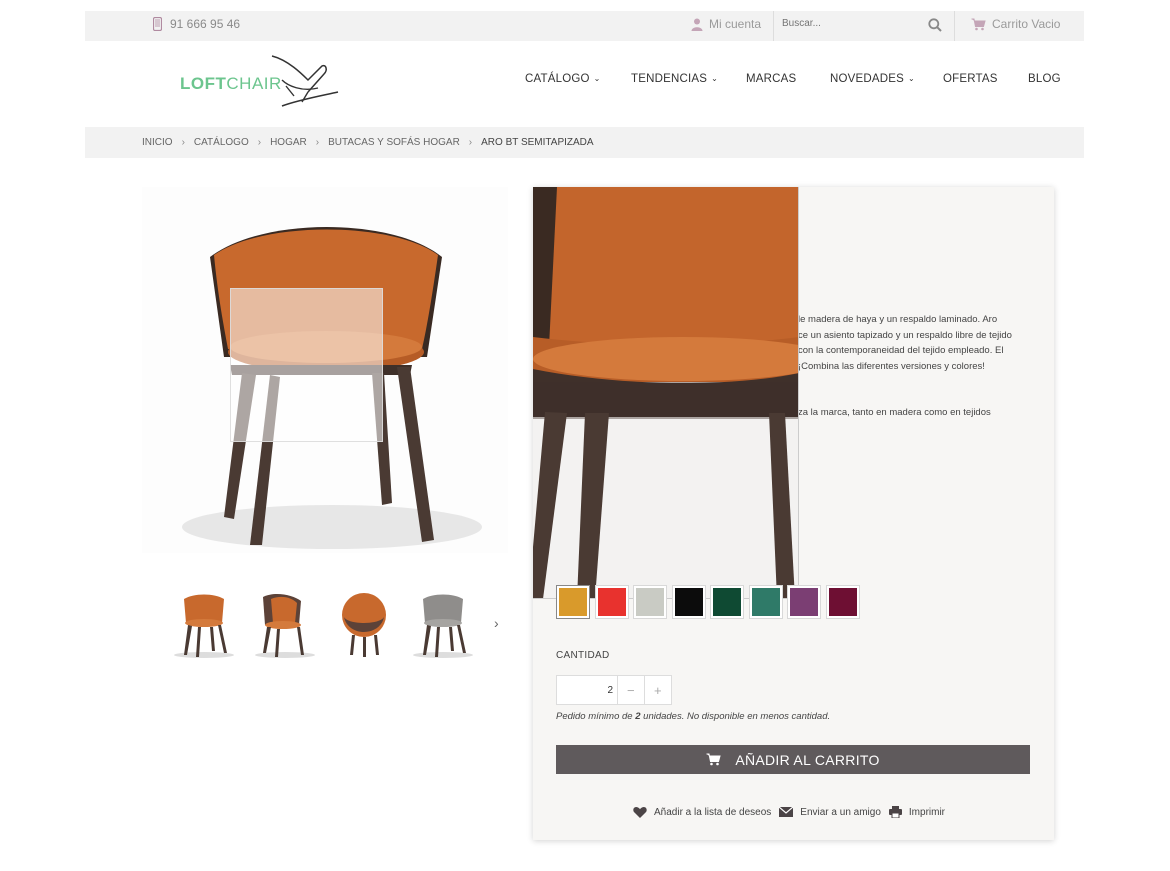 The image size is (1170, 871). Describe the element at coordinates (221, 142) in the screenshot. I see `breadcrumb-item-catalogo: CATÁLOGO` at that location.